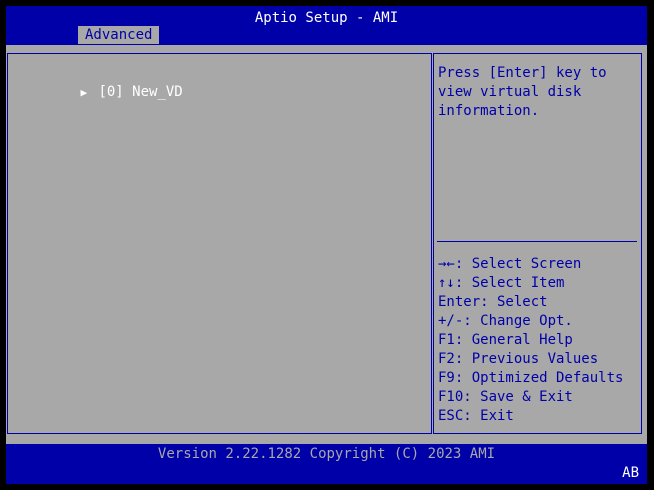 Image resolution: width=654 pixels, height=490 pixels. What do you see at coordinates (522, 73) in the screenshot?
I see `help-line: Press [Enter] key to` at bounding box center [522, 73].